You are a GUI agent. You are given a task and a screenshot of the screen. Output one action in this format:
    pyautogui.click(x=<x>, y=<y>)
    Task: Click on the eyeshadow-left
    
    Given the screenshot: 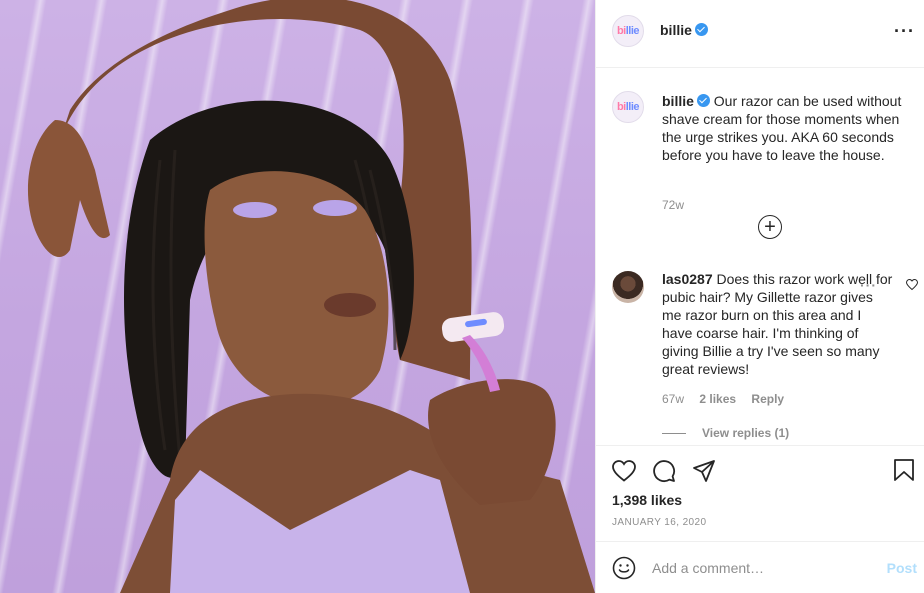 What is the action you would take?
    pyautogui.click(x=255, y=210)
    